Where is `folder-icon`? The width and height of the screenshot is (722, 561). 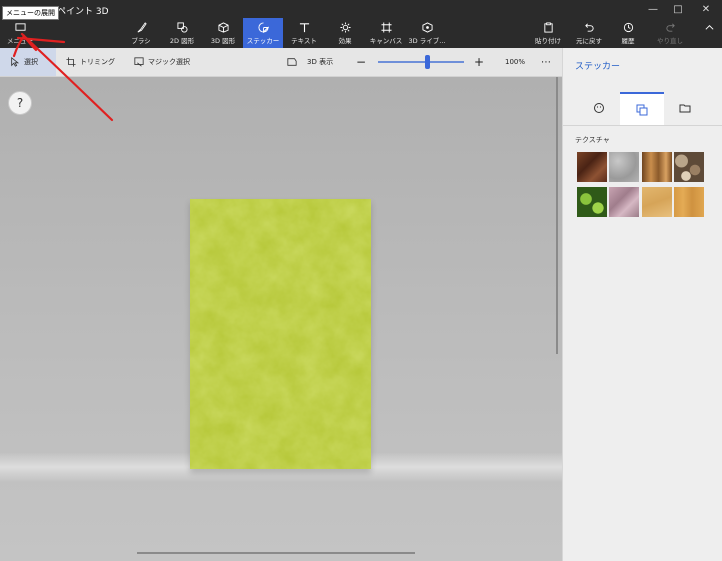 folder-icon is located at coordinates (685, 108).